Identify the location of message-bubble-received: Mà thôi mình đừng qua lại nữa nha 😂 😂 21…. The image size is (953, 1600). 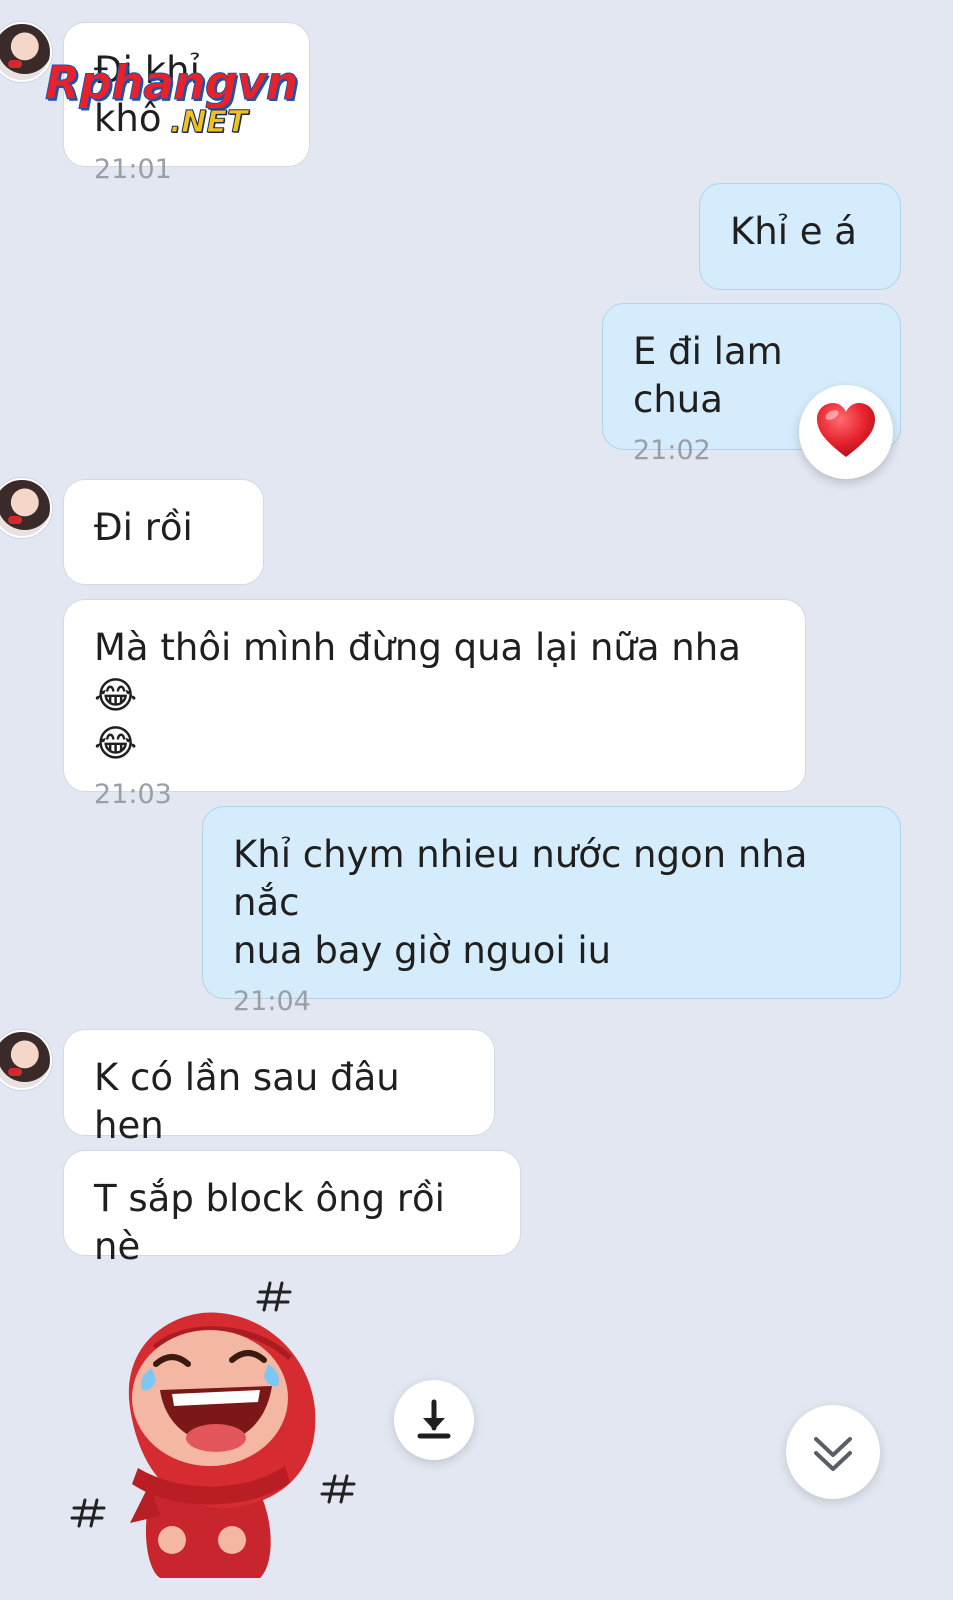
(434, 704).